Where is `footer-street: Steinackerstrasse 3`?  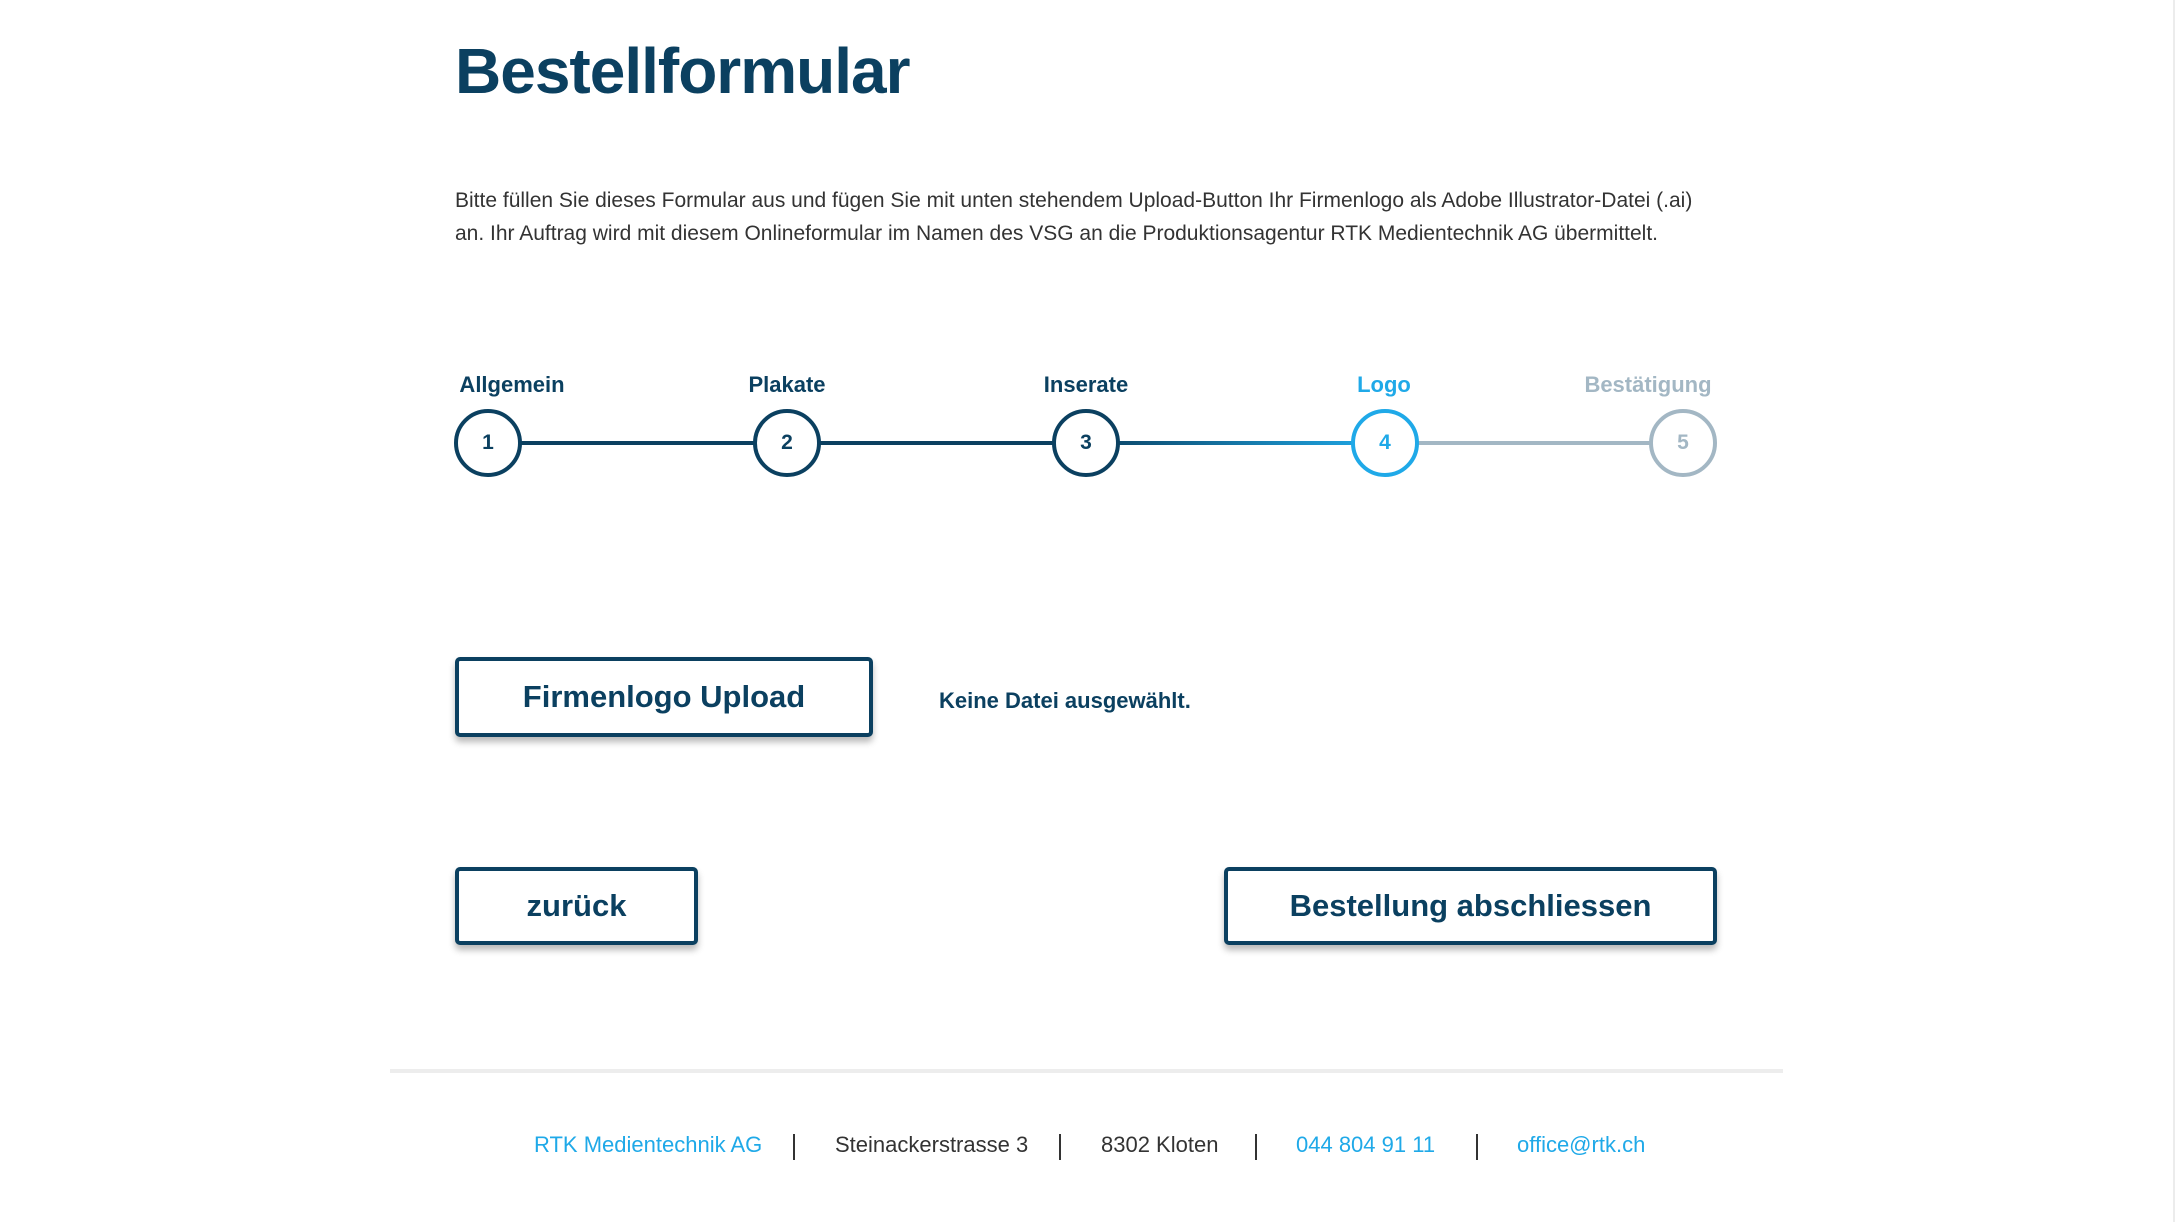
footer-street: Steinackerstrasse 3 is located at coordinates (932, 1144).